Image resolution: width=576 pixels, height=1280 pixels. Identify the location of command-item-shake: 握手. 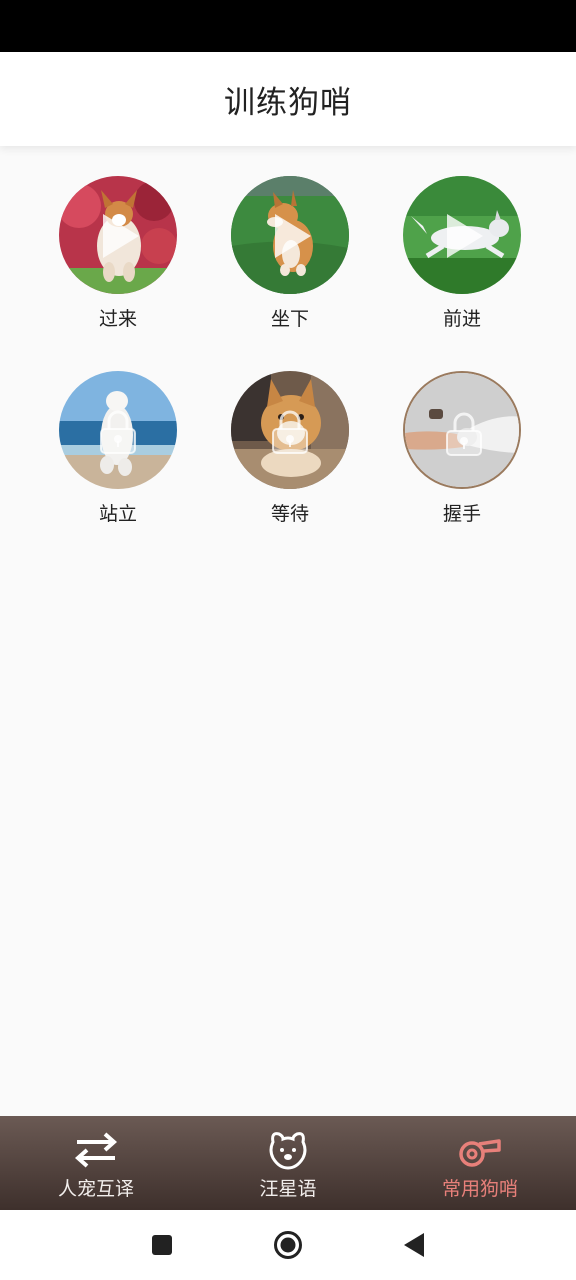
(462, 448).